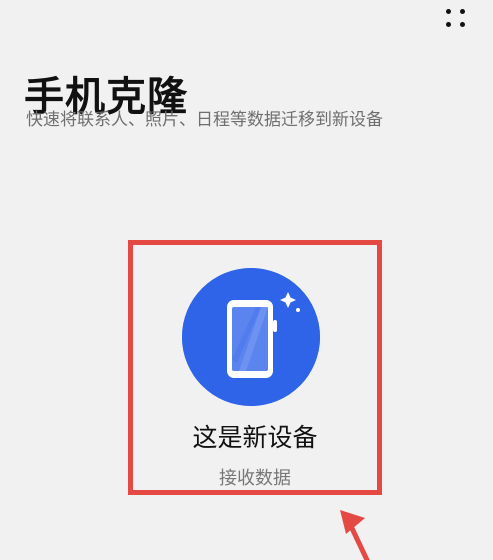 The height and width of the screenshot is (560, 493). What do you see at coordinates (255, 478) in the screenshot?
I see `receive-data-label: 接收数据` at bounding box center [255, 478].